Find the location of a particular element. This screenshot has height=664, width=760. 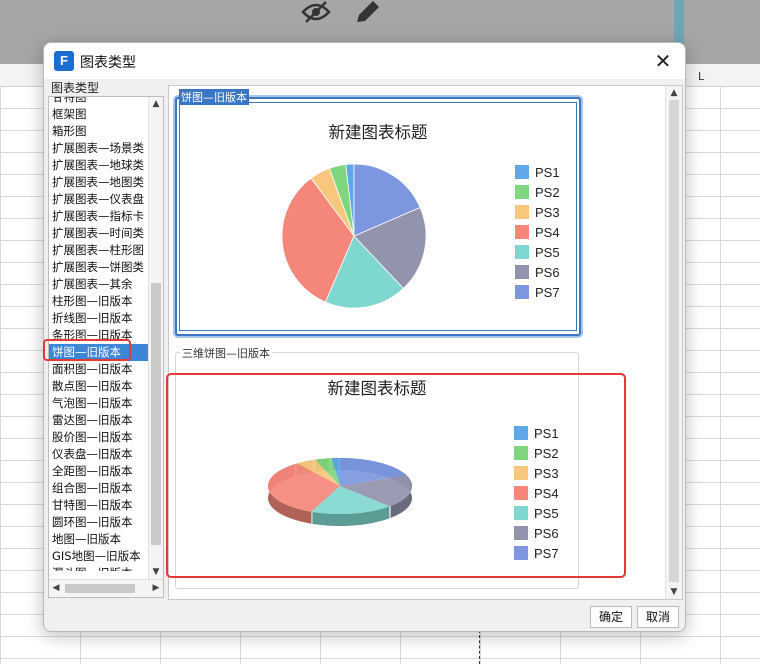

legend-item: PS1 is located at coordinates (537, 172).